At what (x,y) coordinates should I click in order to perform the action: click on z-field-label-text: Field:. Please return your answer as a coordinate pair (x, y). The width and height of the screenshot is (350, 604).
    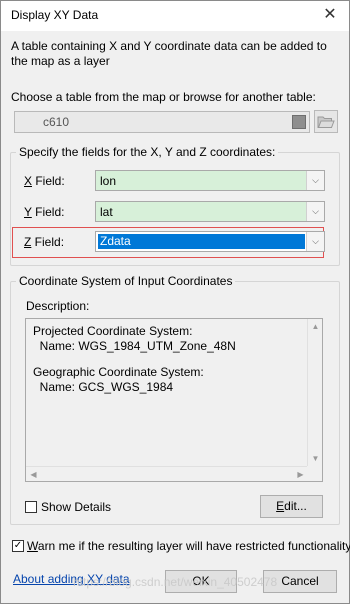
    Looking at the image, I should click on (48, 242).